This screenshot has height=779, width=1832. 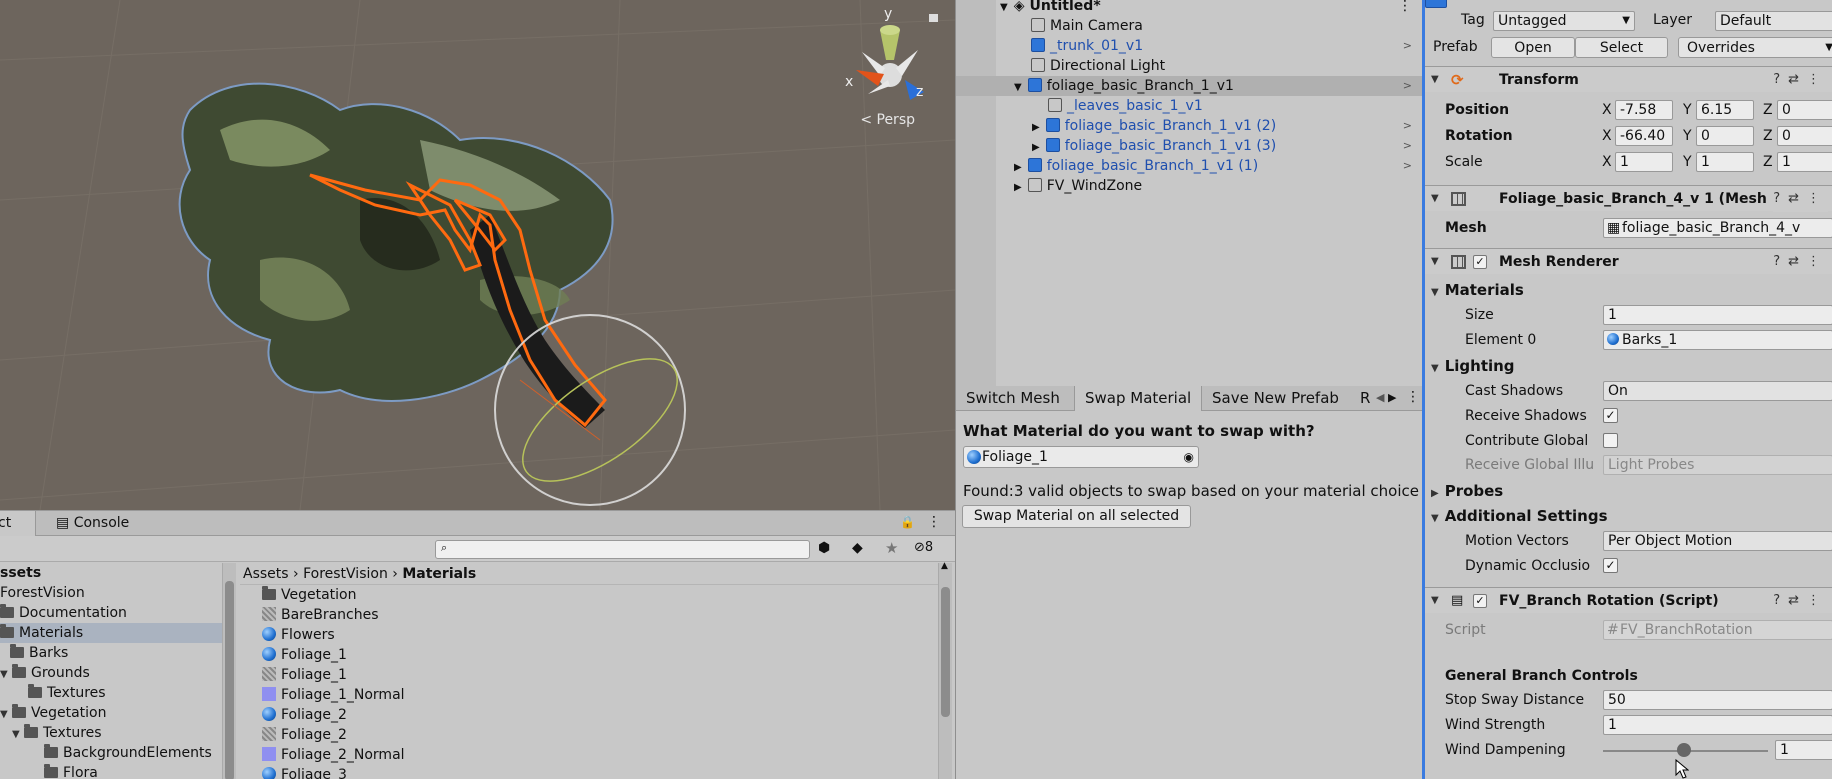 I want to click on files-scrollbar-thumb, so click(x=945, y=652).